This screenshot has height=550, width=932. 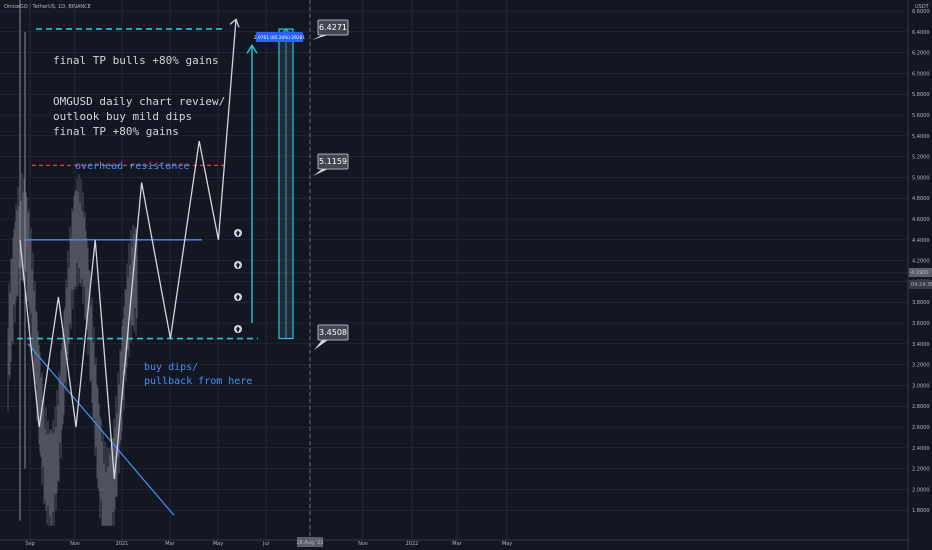 What do you see at coordinates (921, 137) in the screenshot?
I see `y-tick-label: 5.4000` at bounding box center [921, 137].